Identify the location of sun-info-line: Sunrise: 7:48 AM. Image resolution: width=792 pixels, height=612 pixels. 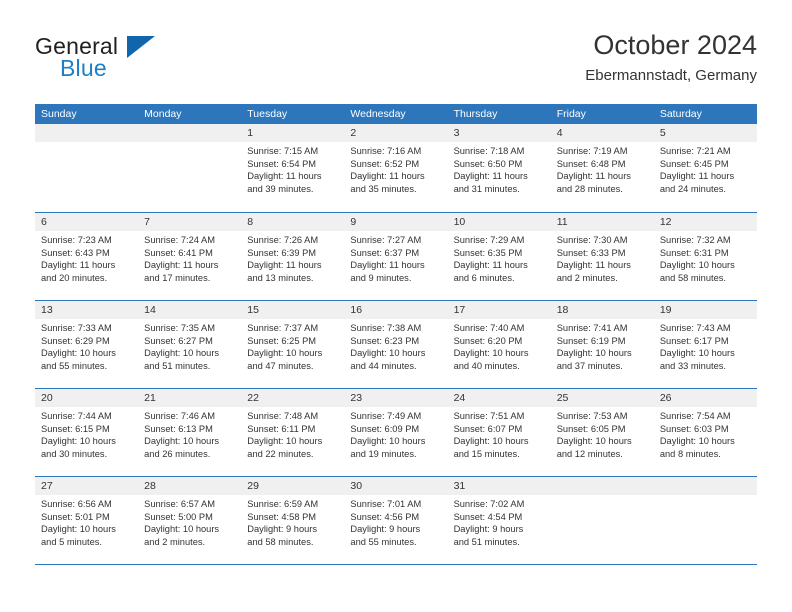
(283, 416).